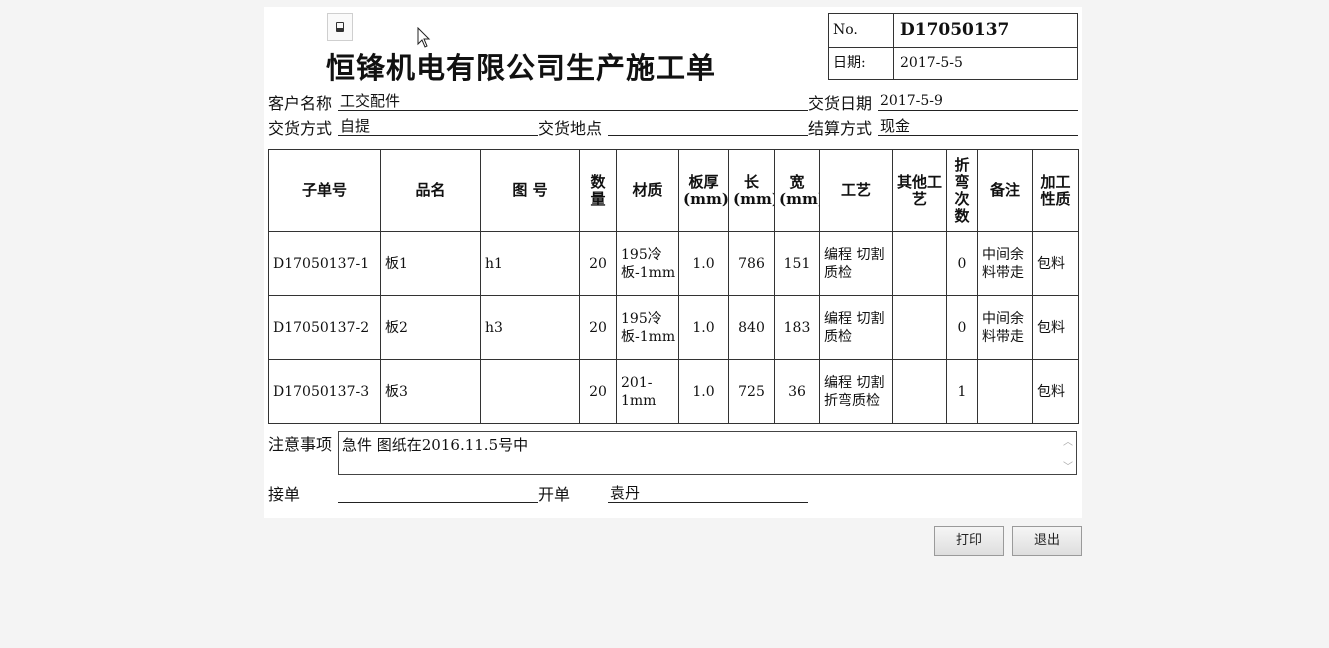  I want to click on printer-icon, so click(340, 27).